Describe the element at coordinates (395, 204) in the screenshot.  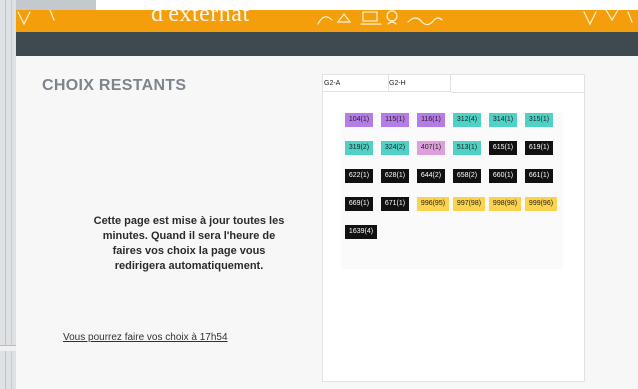
I see `choice-chip: 671(1)` at that location.